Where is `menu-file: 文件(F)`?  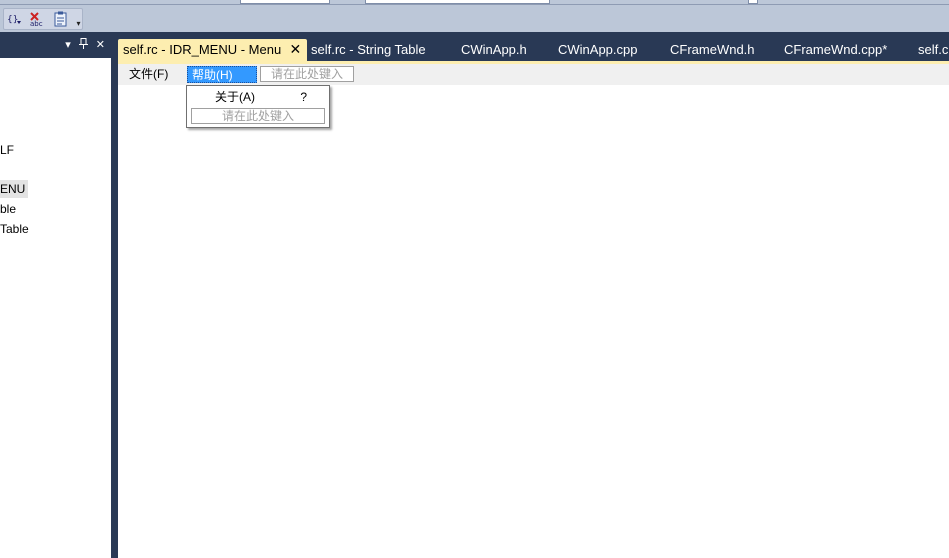
menu-file: 文件(F) is located at coordinates (148, 74).